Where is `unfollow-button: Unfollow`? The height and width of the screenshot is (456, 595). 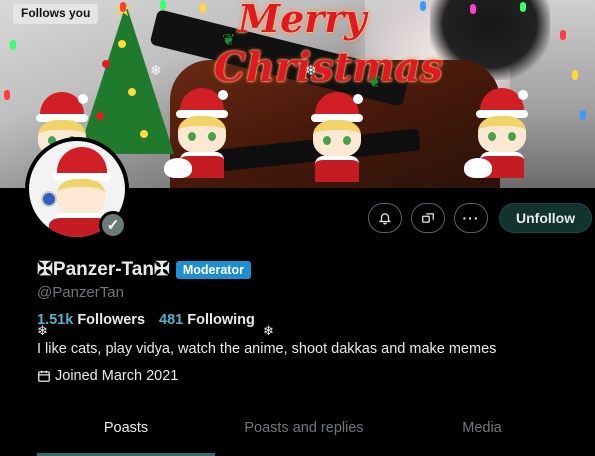
unfollow-button: Unfollow is located at coordinates (546, 218).